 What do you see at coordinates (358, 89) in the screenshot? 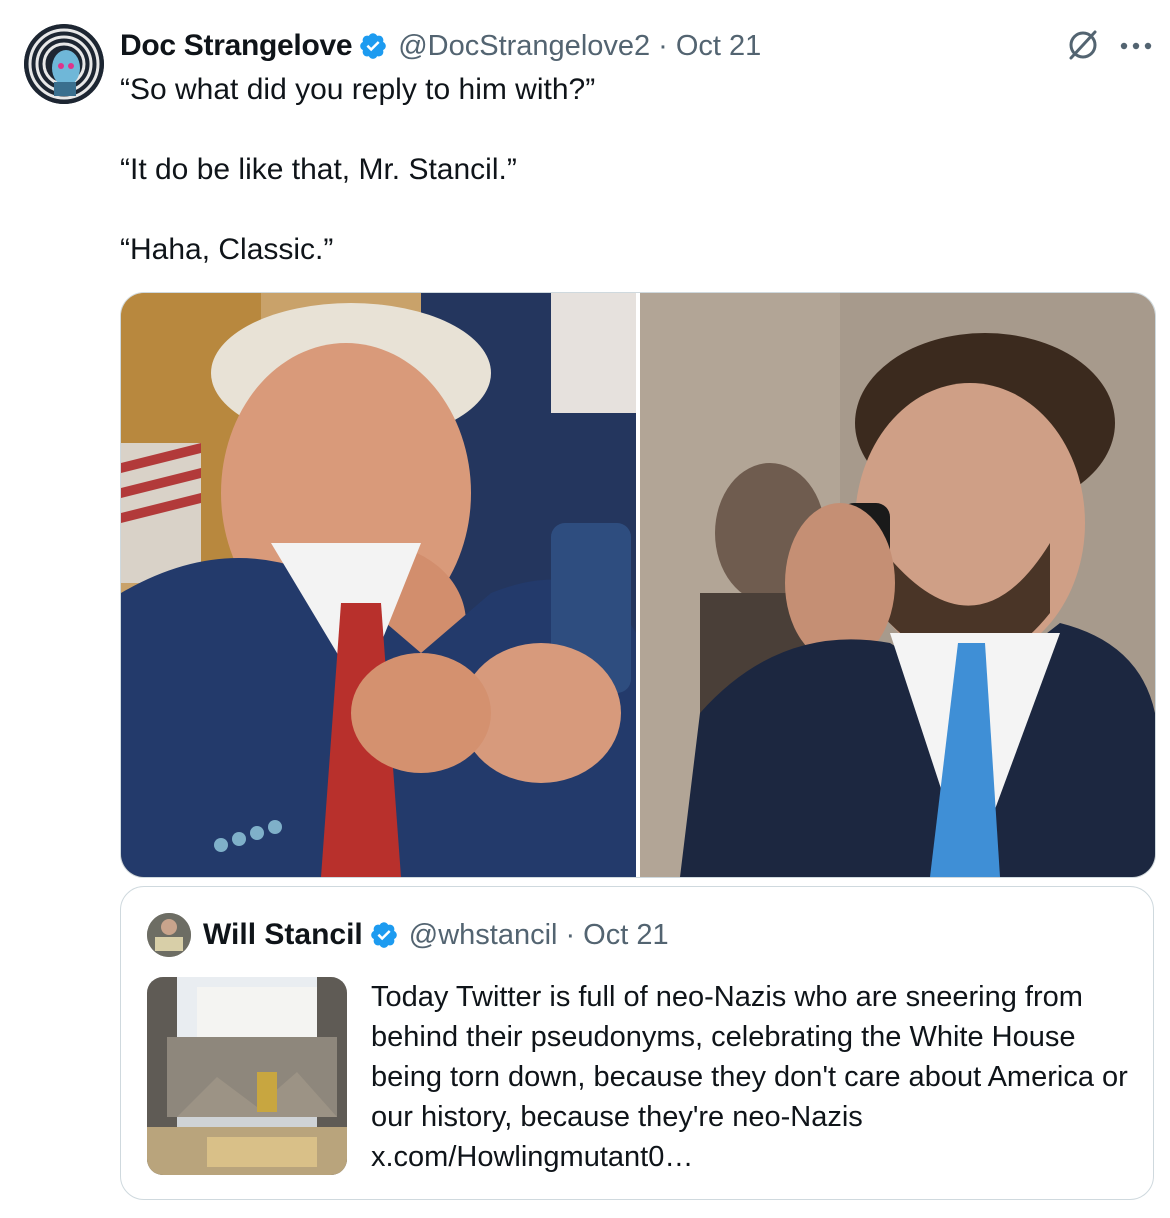
I see `tweet-text-line: “So what did you reply to him with?”` at bounding box center [358, 89].